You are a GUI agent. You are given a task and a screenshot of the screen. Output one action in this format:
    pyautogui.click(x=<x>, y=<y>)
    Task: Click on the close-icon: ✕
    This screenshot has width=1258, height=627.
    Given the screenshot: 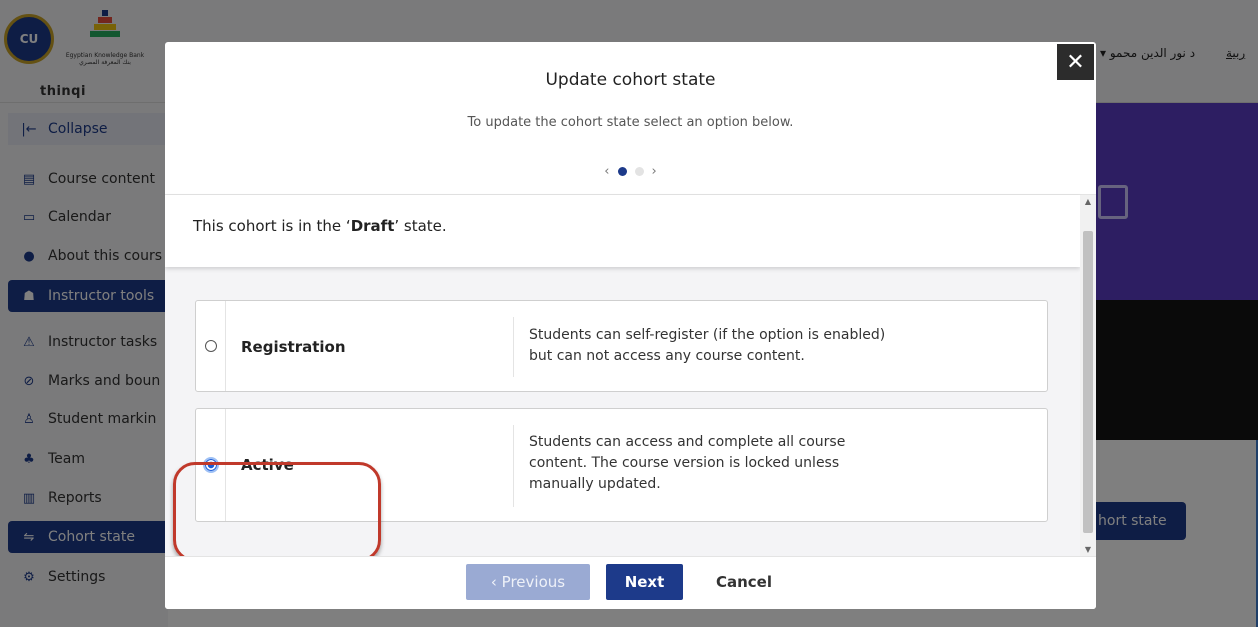 What is the action you would take?
    pyautogui.click(x=1075, y=62)
    